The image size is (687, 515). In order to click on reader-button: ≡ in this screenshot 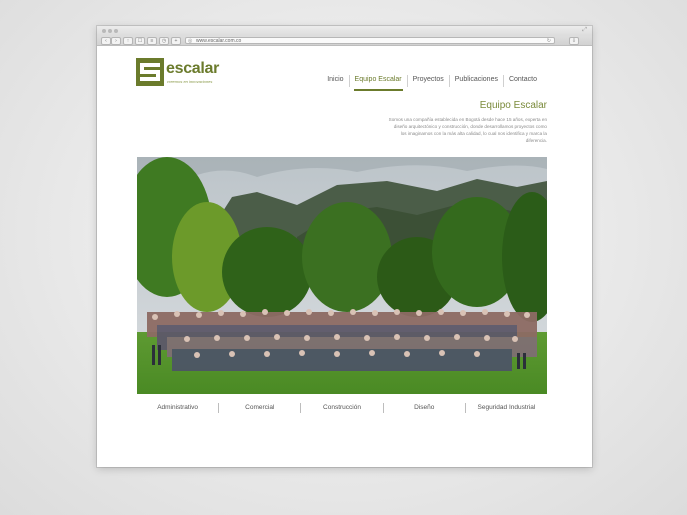, I will do `click(152, 41)`.